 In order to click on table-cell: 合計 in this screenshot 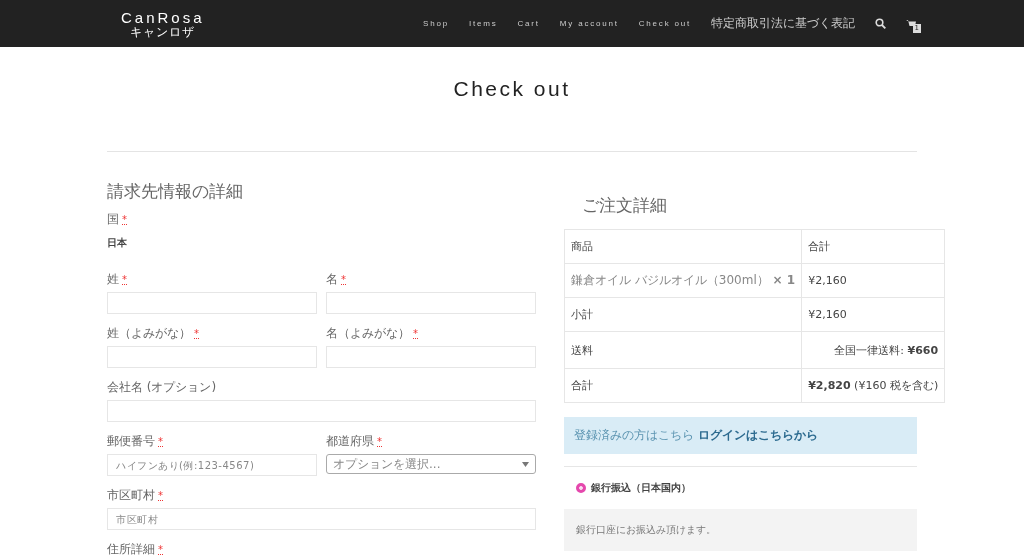, I will do `click(683, 385)`.